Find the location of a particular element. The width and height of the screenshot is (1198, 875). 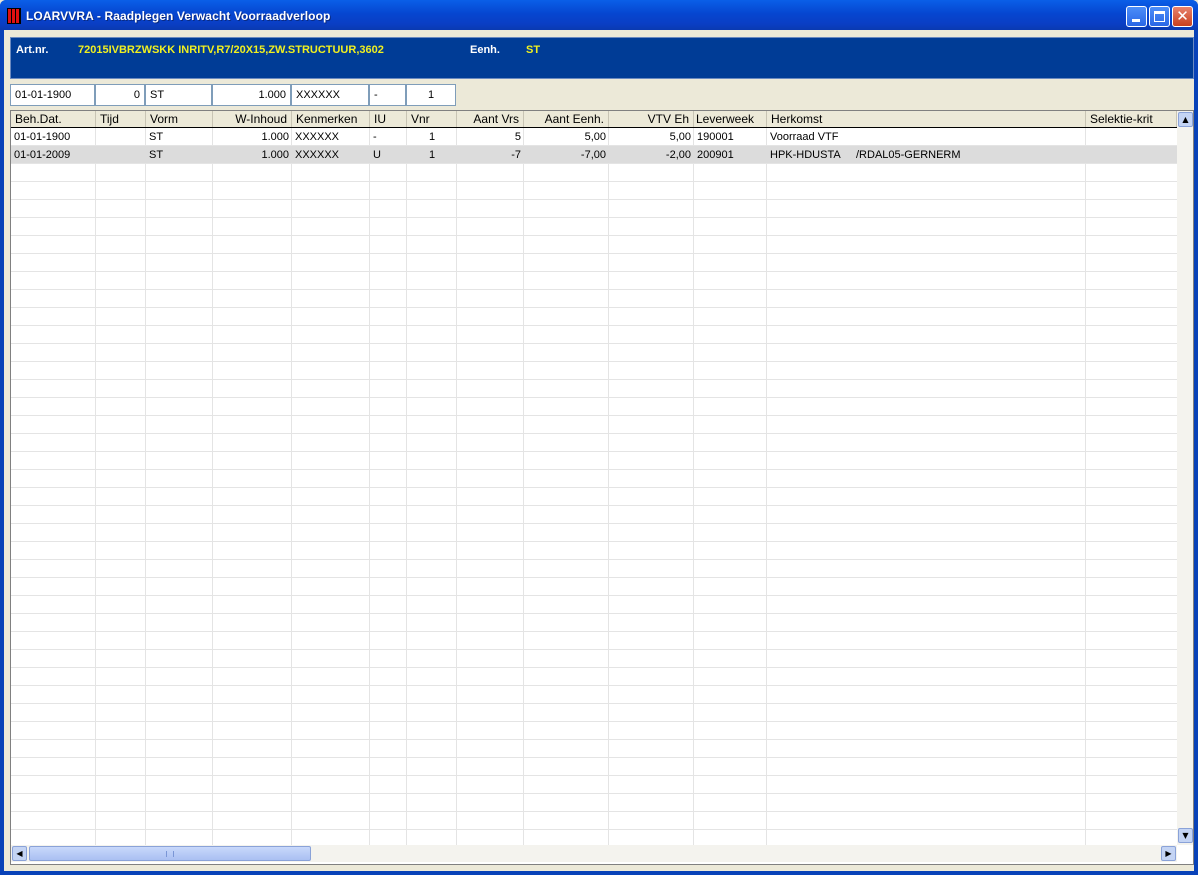

col-w-inhoud: W-Inhoud is located at coordinates (252, 119).